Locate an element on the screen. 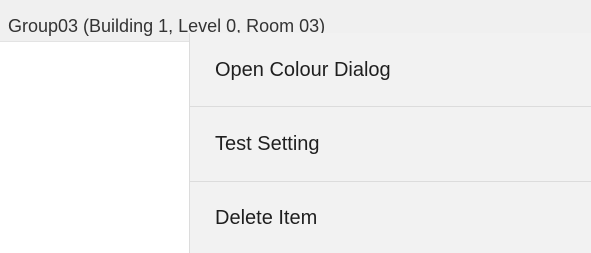 Image resolution: width=591 pixels, height=253 pixels. menu-item-label: Open Colour Dialog is located at coordinates (303, 70).